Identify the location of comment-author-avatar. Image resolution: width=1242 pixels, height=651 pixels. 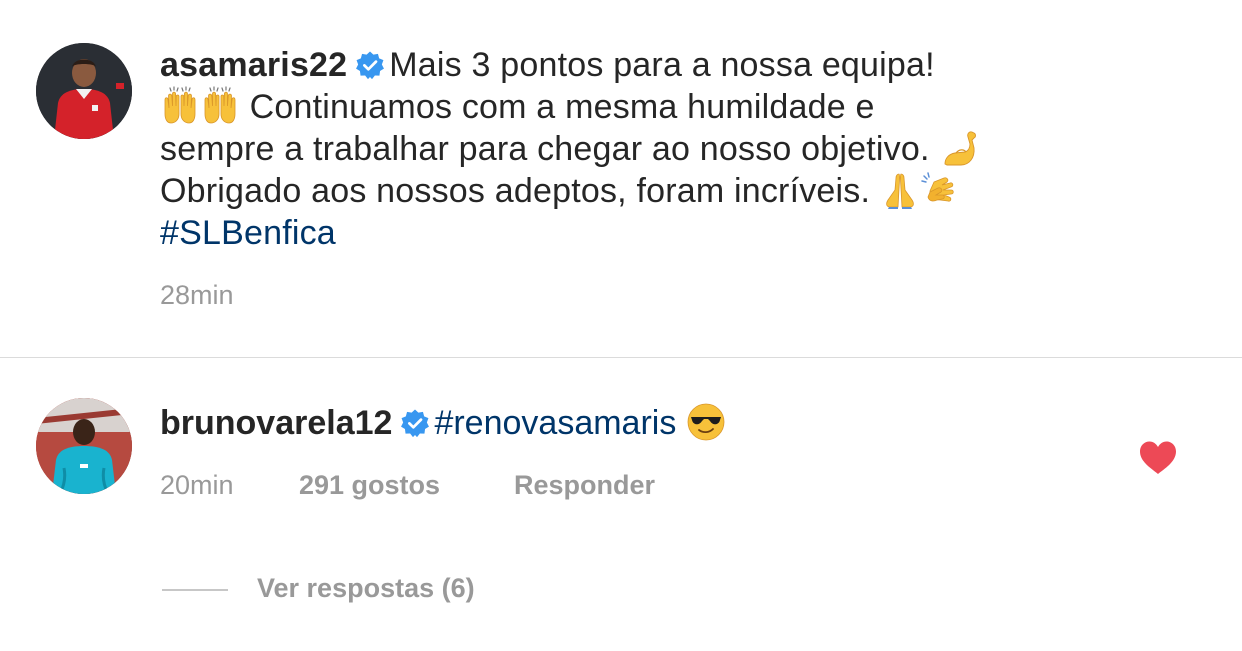
(84, 446).